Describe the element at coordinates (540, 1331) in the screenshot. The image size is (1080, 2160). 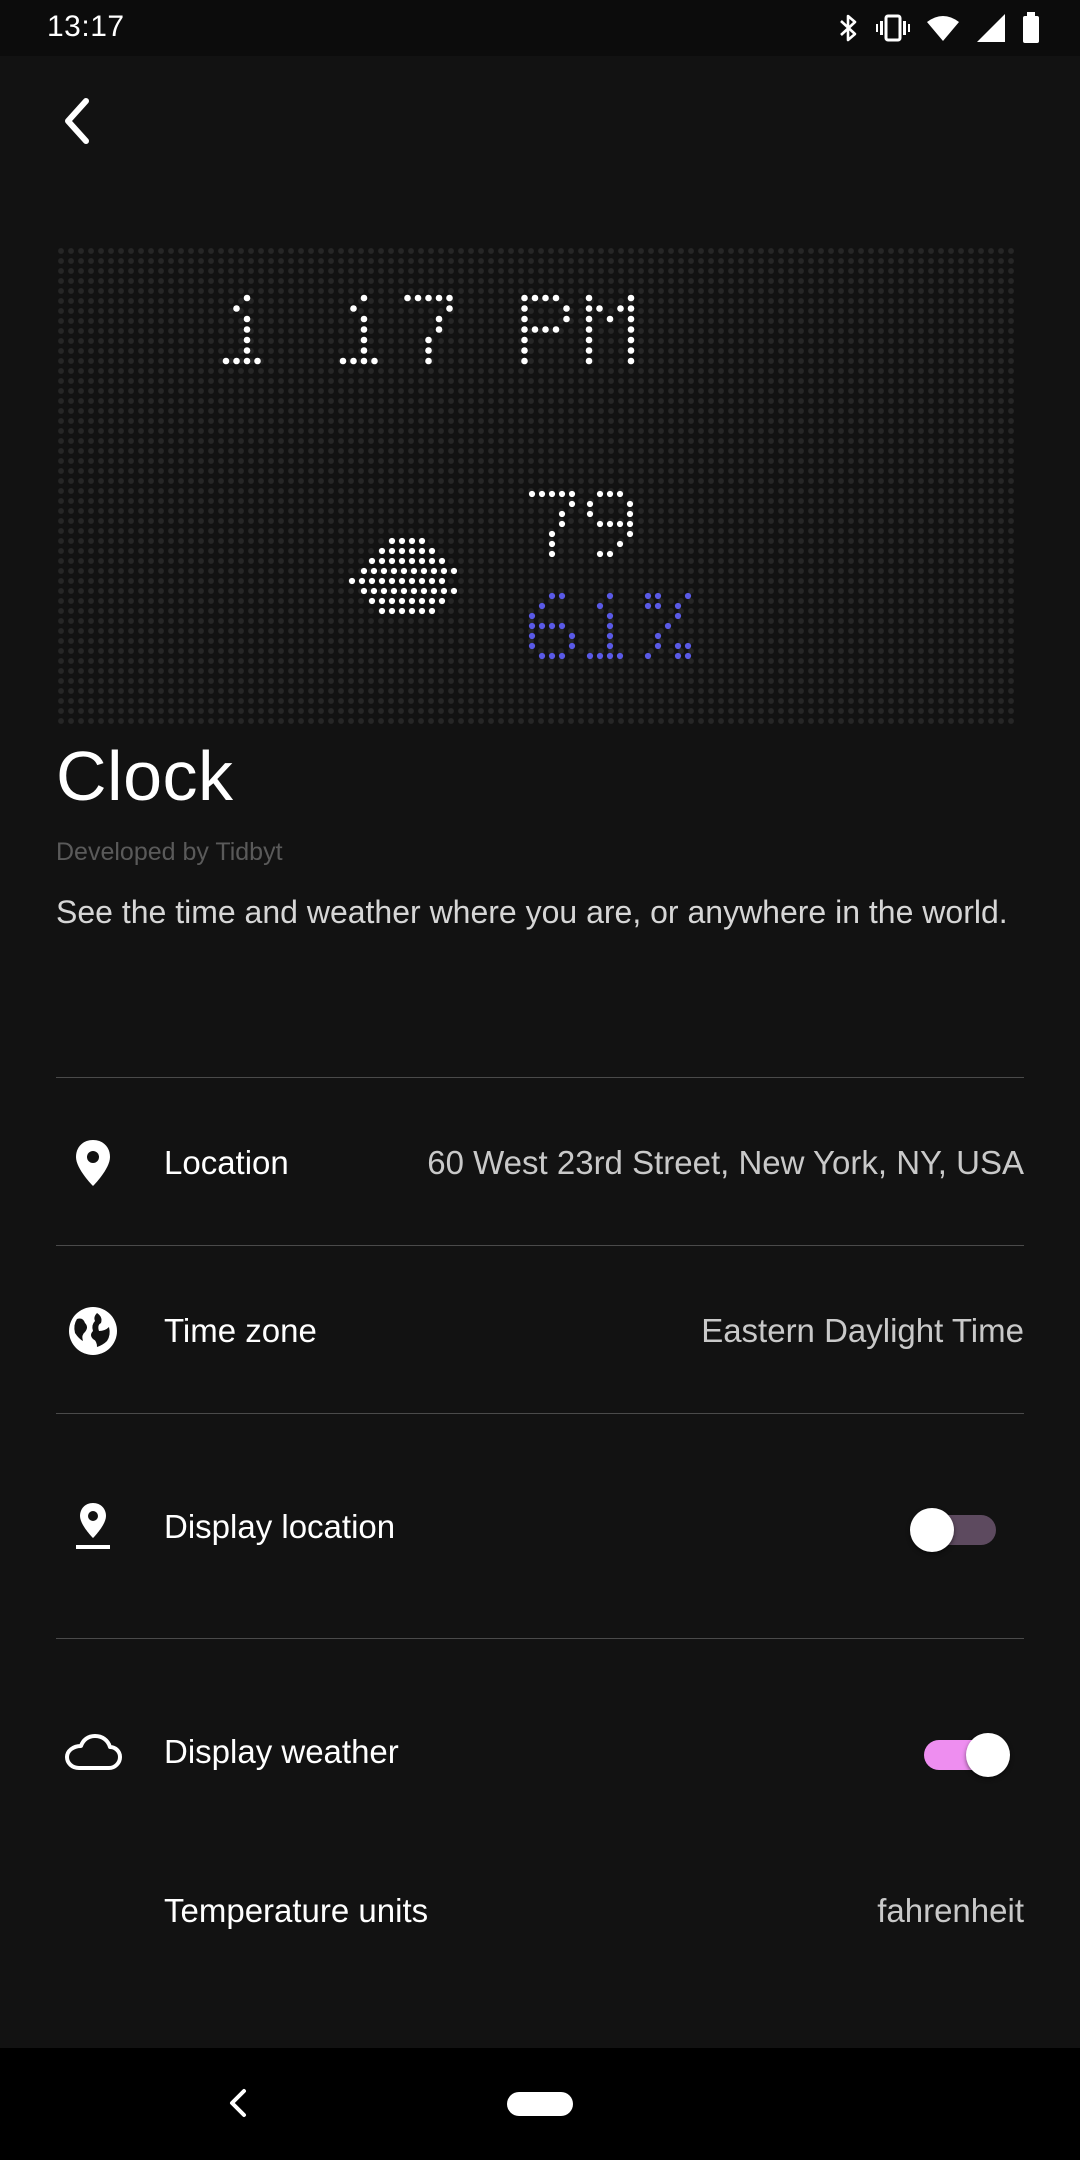
I see `time-zone-row: Time zone Eastern Daylight Time` at that location.